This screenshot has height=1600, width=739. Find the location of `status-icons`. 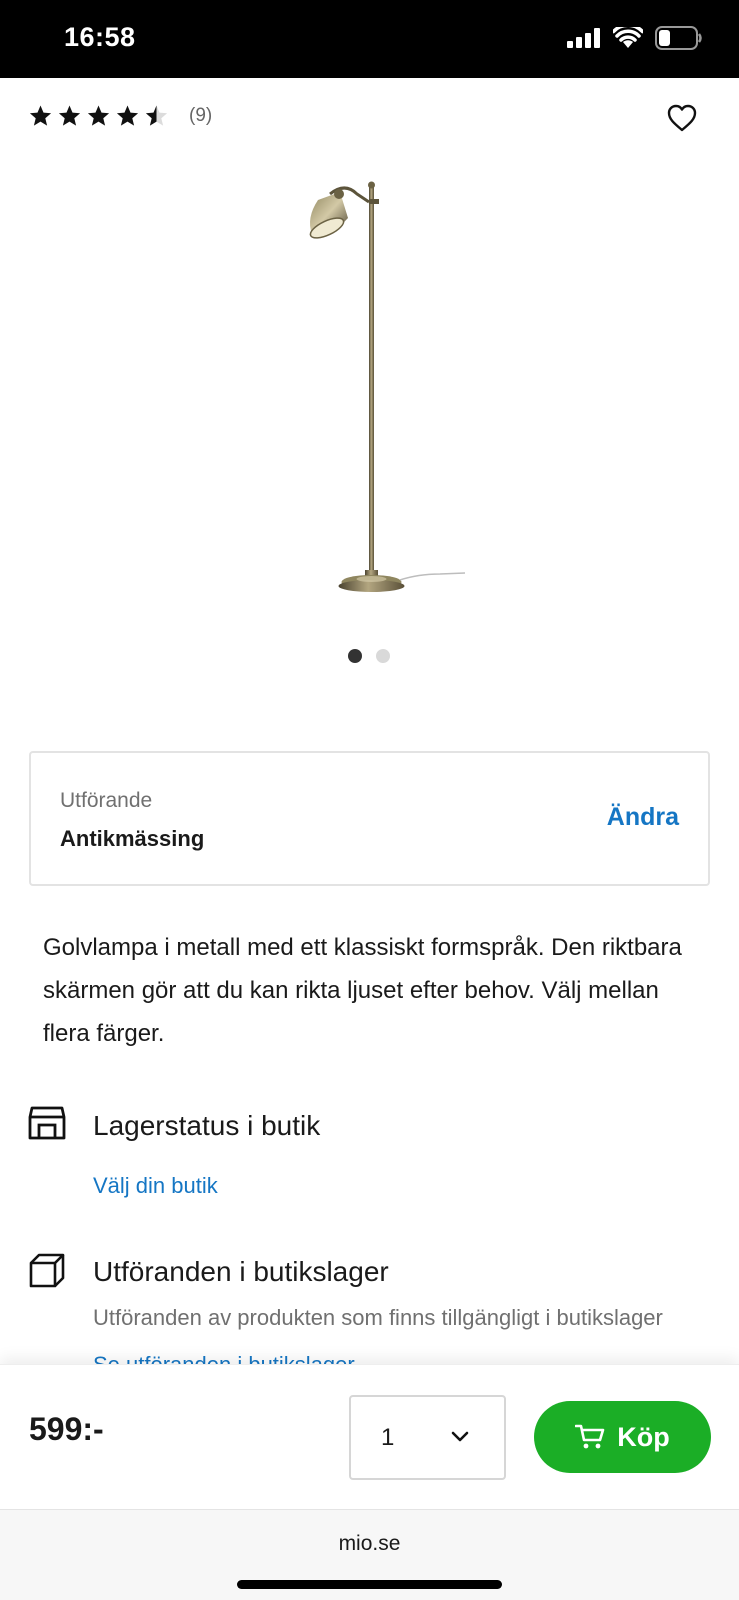

status-icons is located at coordinates (635, 38).